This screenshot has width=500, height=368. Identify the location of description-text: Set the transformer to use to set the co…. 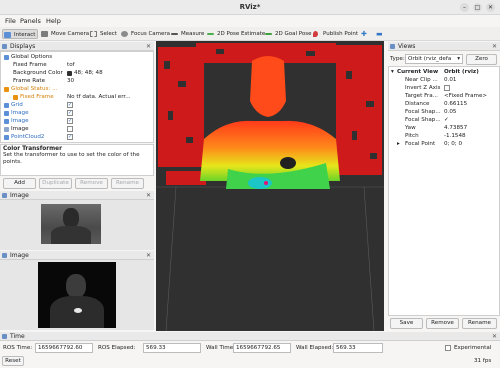
(71, 158).